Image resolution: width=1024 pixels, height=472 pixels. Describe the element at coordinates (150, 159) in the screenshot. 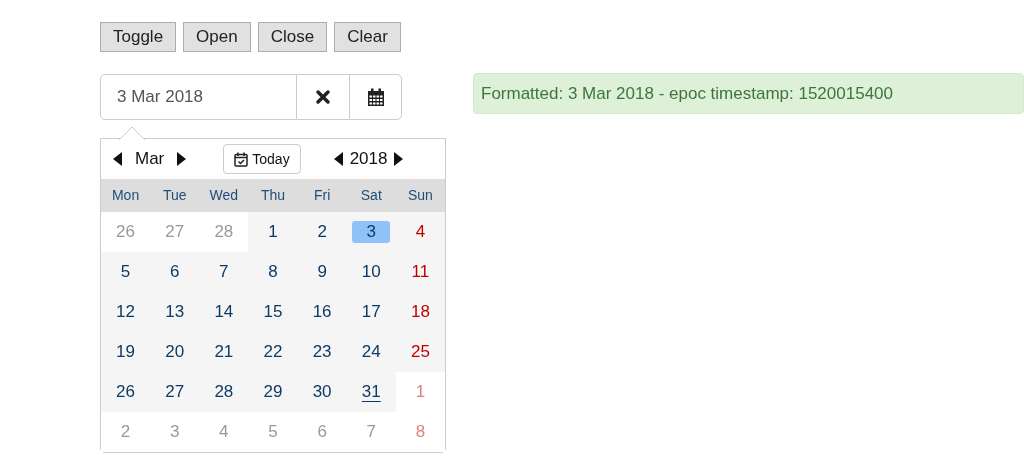

I see `month-label: Mar` at that location.